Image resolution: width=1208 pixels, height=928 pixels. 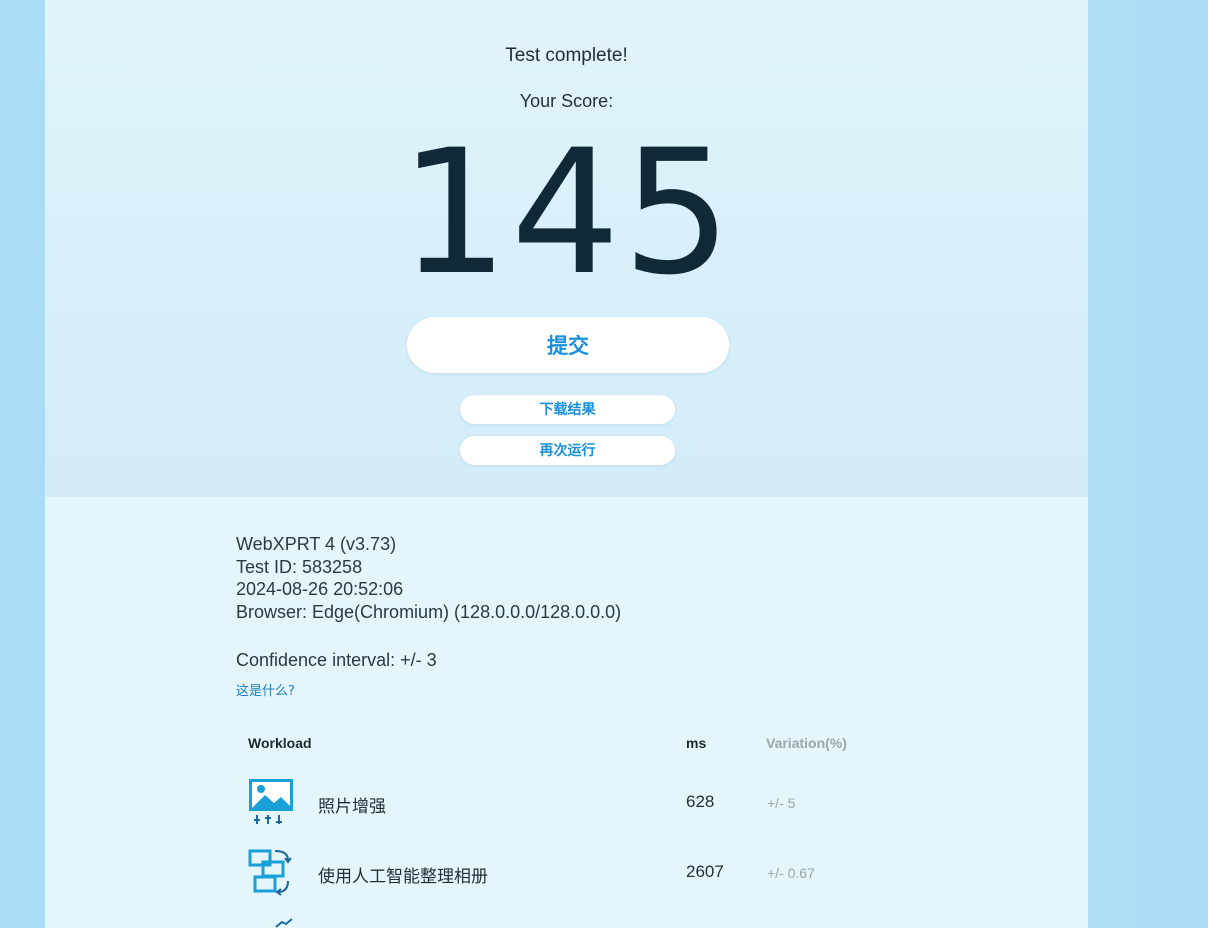 I want to click on run-again-button: 再次运行, so click(x=567, y=450).